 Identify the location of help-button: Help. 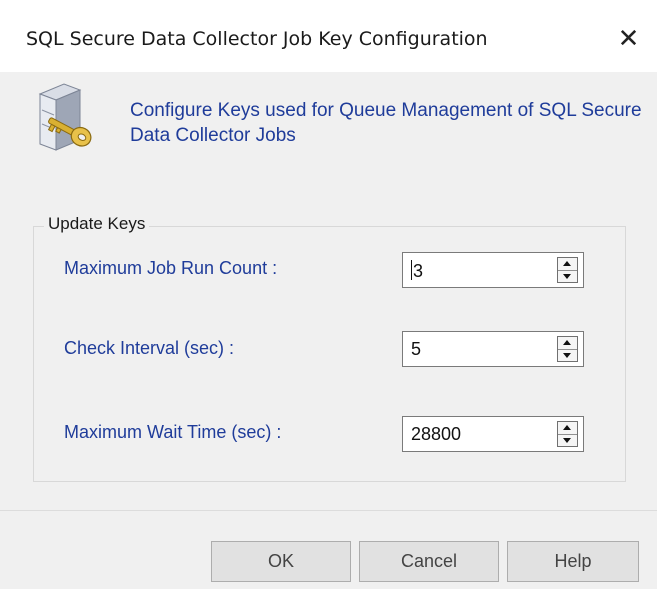
(573, 561).